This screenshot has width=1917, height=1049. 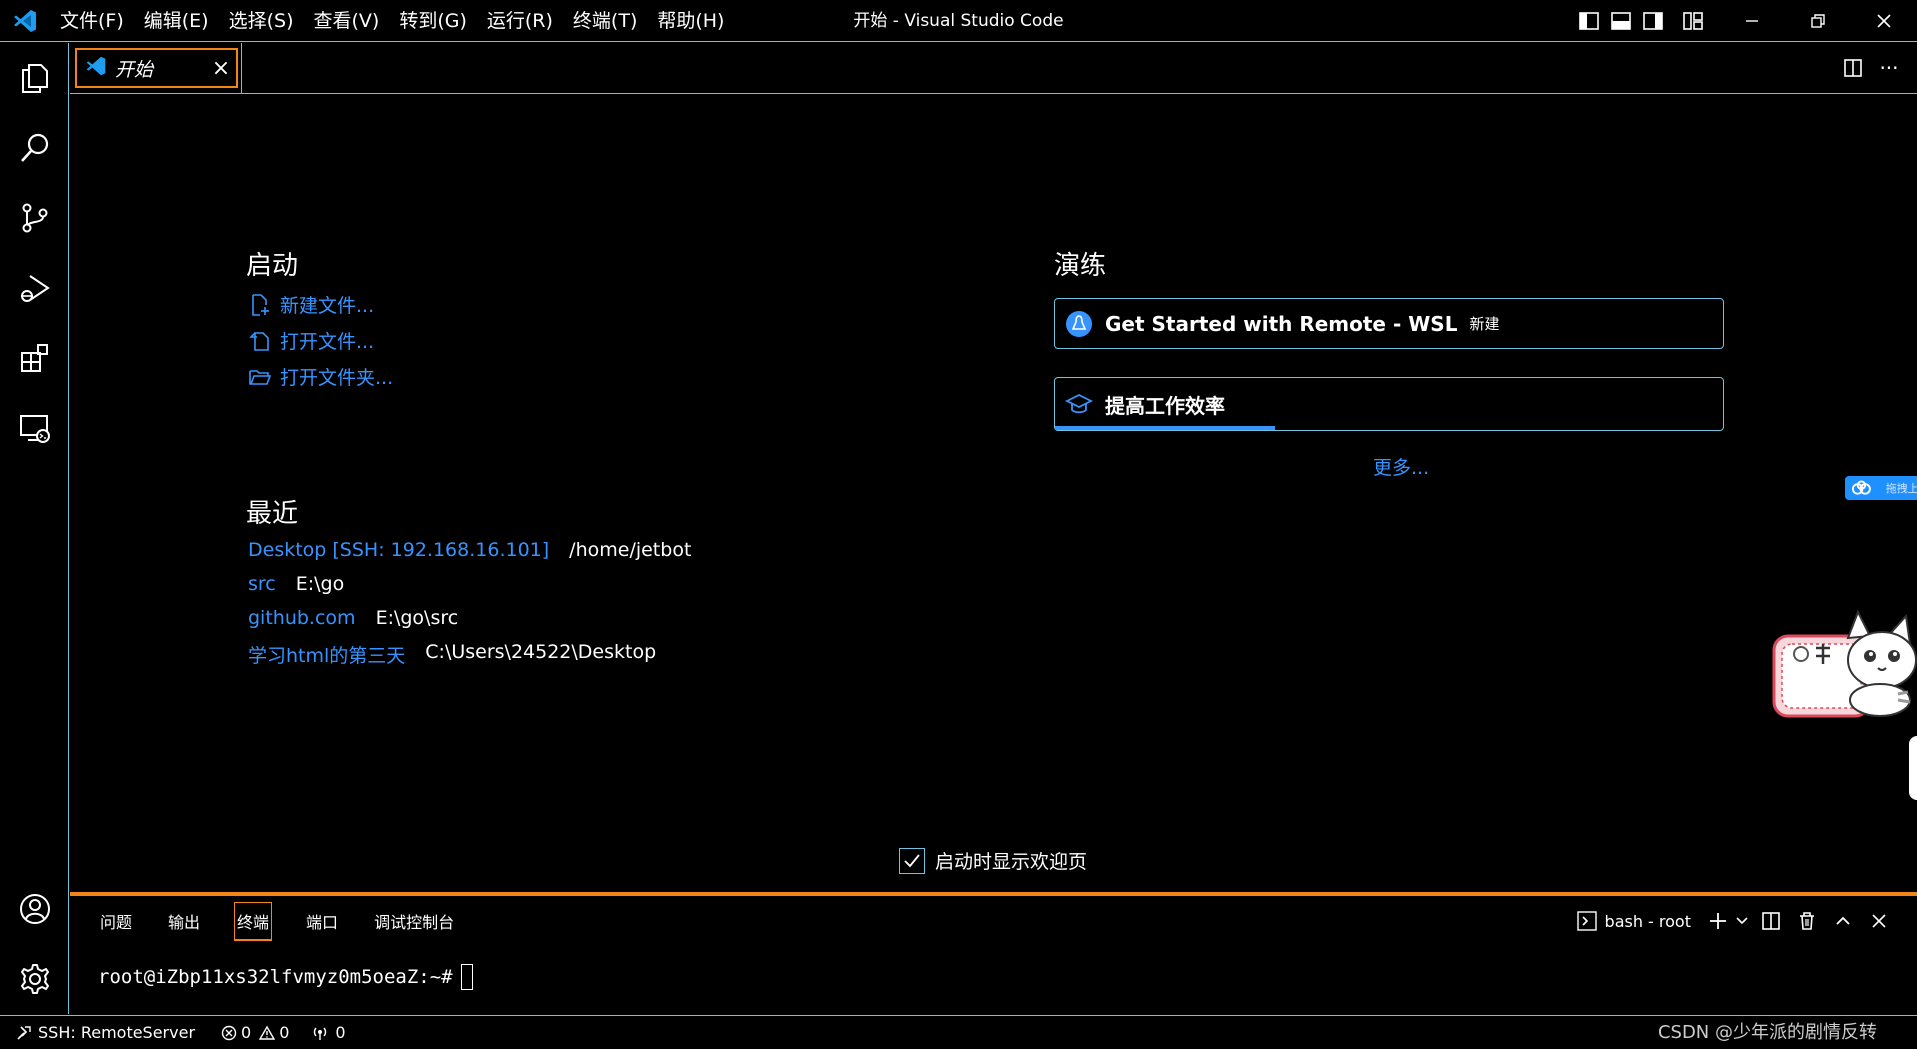 What do you see at coordinates (1647, 921) in the screenshot?
I see `terminal-name: bash - root` at bounding box center [1647, 921].